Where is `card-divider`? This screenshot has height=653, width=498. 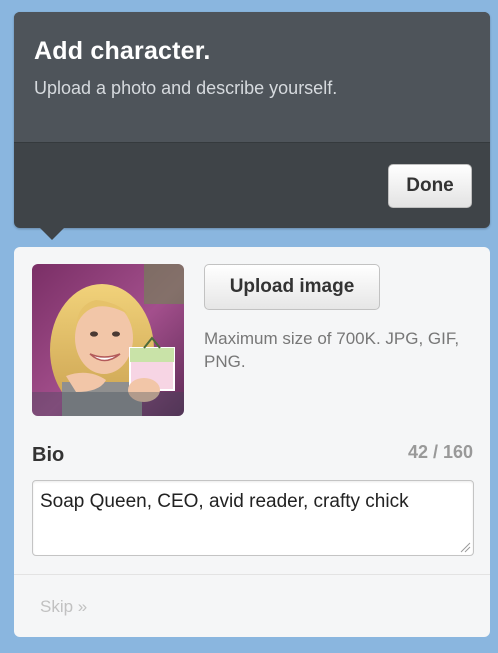
card-divider is located at coordinates (252, 574).